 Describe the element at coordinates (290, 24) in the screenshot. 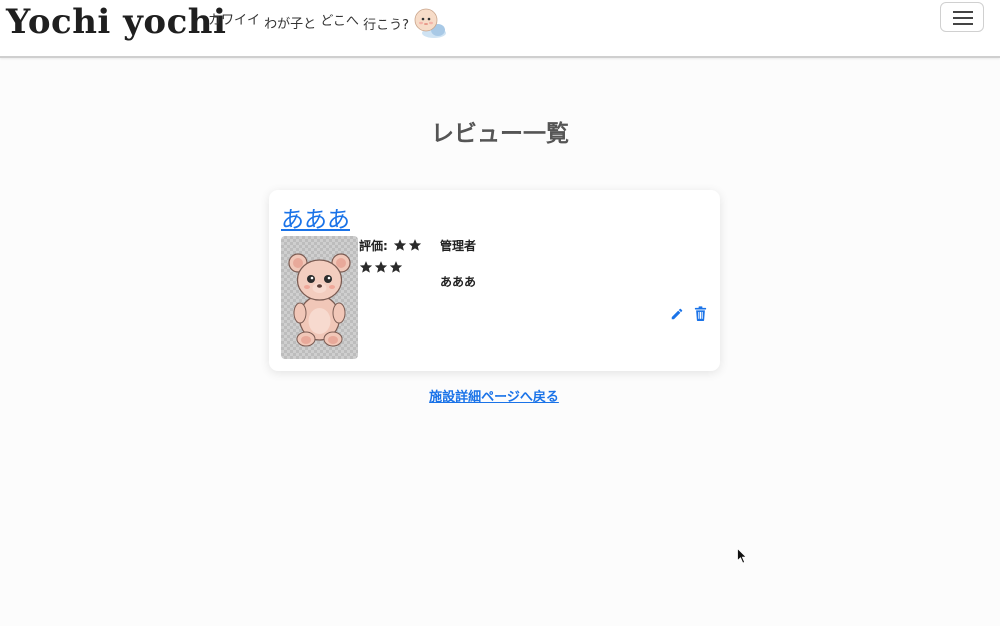

I see `tagline-part: わが子と` at that location.